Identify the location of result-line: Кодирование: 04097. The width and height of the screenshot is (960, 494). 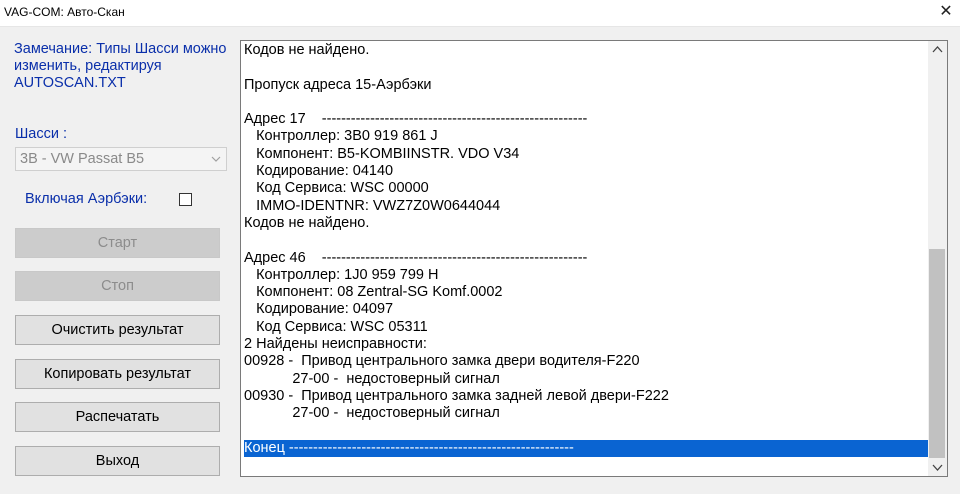
(586, 309).